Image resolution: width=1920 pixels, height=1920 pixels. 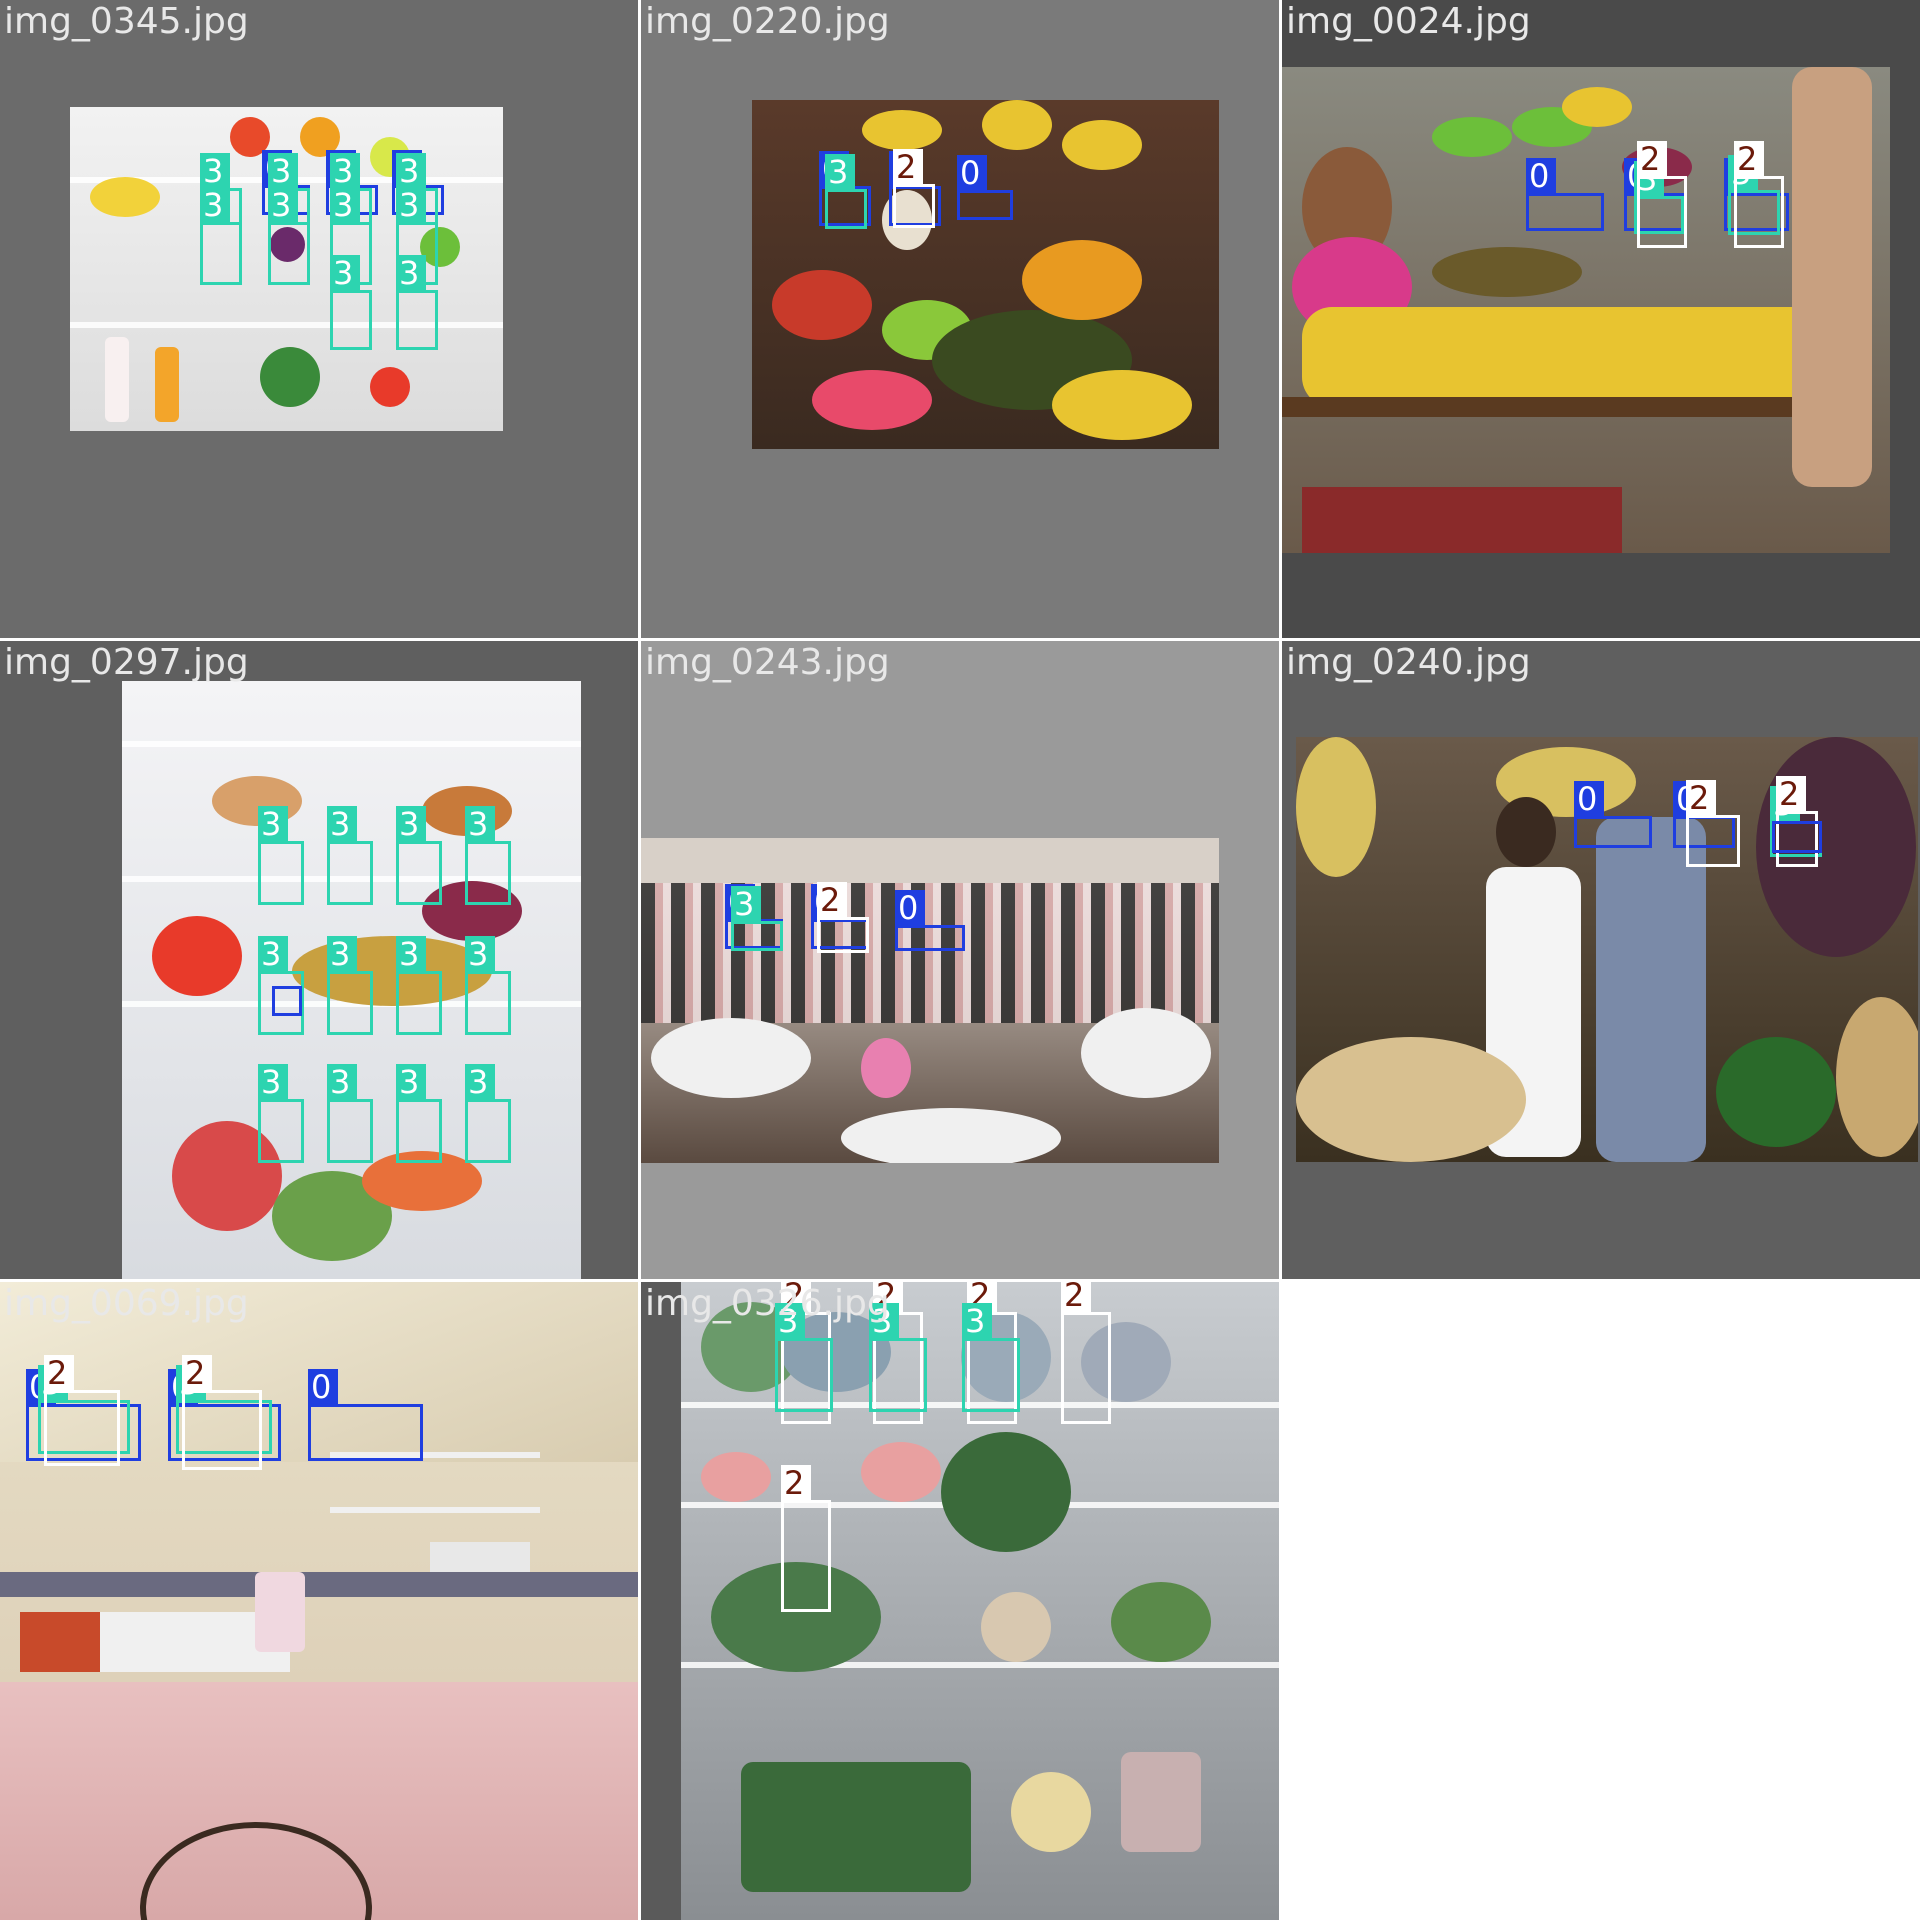 I want to click on mosaic-tile: 3 3 3 3 3 3 3 3 3 3 3 3 img_0297.jpg, so click(x=319, y=960).